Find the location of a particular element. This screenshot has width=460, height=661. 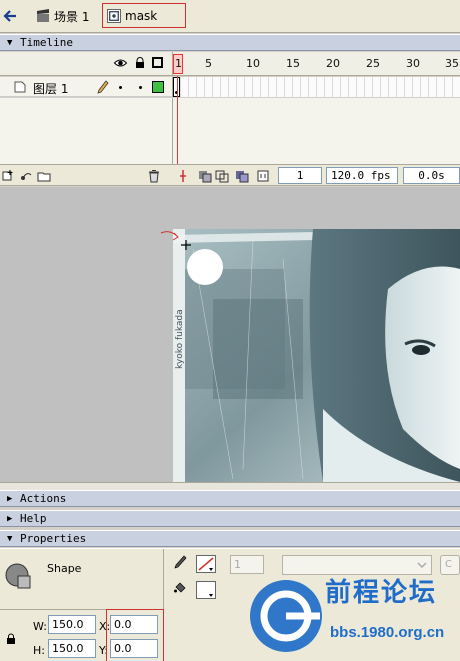

clapperboard-icon is located at coordinates (43, 15).